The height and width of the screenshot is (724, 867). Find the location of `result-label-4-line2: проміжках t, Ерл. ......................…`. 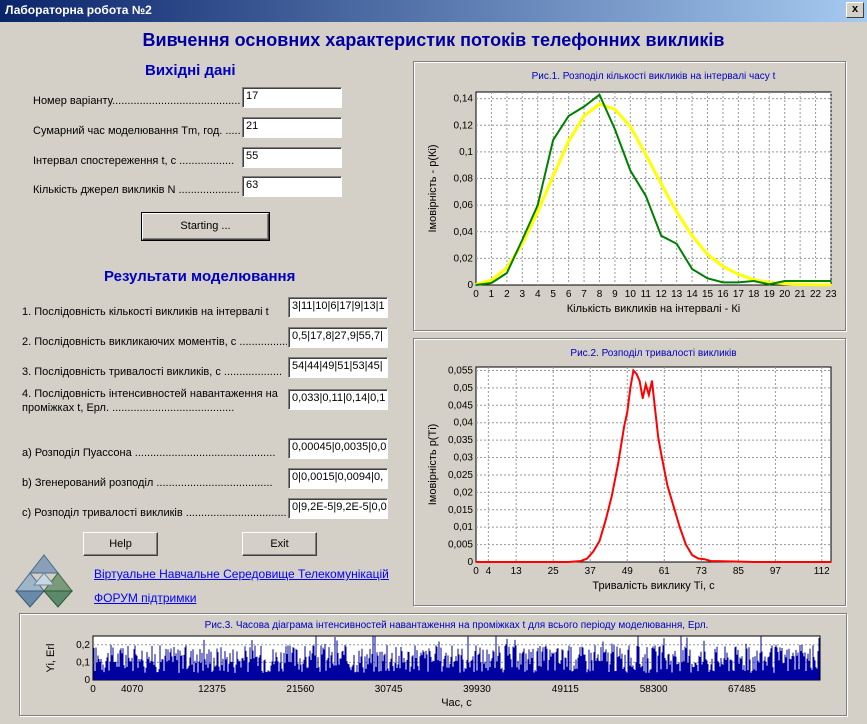

result-label-4-line2: проміжках t, Ерл. ......................… is located at coordinates (128, 408).